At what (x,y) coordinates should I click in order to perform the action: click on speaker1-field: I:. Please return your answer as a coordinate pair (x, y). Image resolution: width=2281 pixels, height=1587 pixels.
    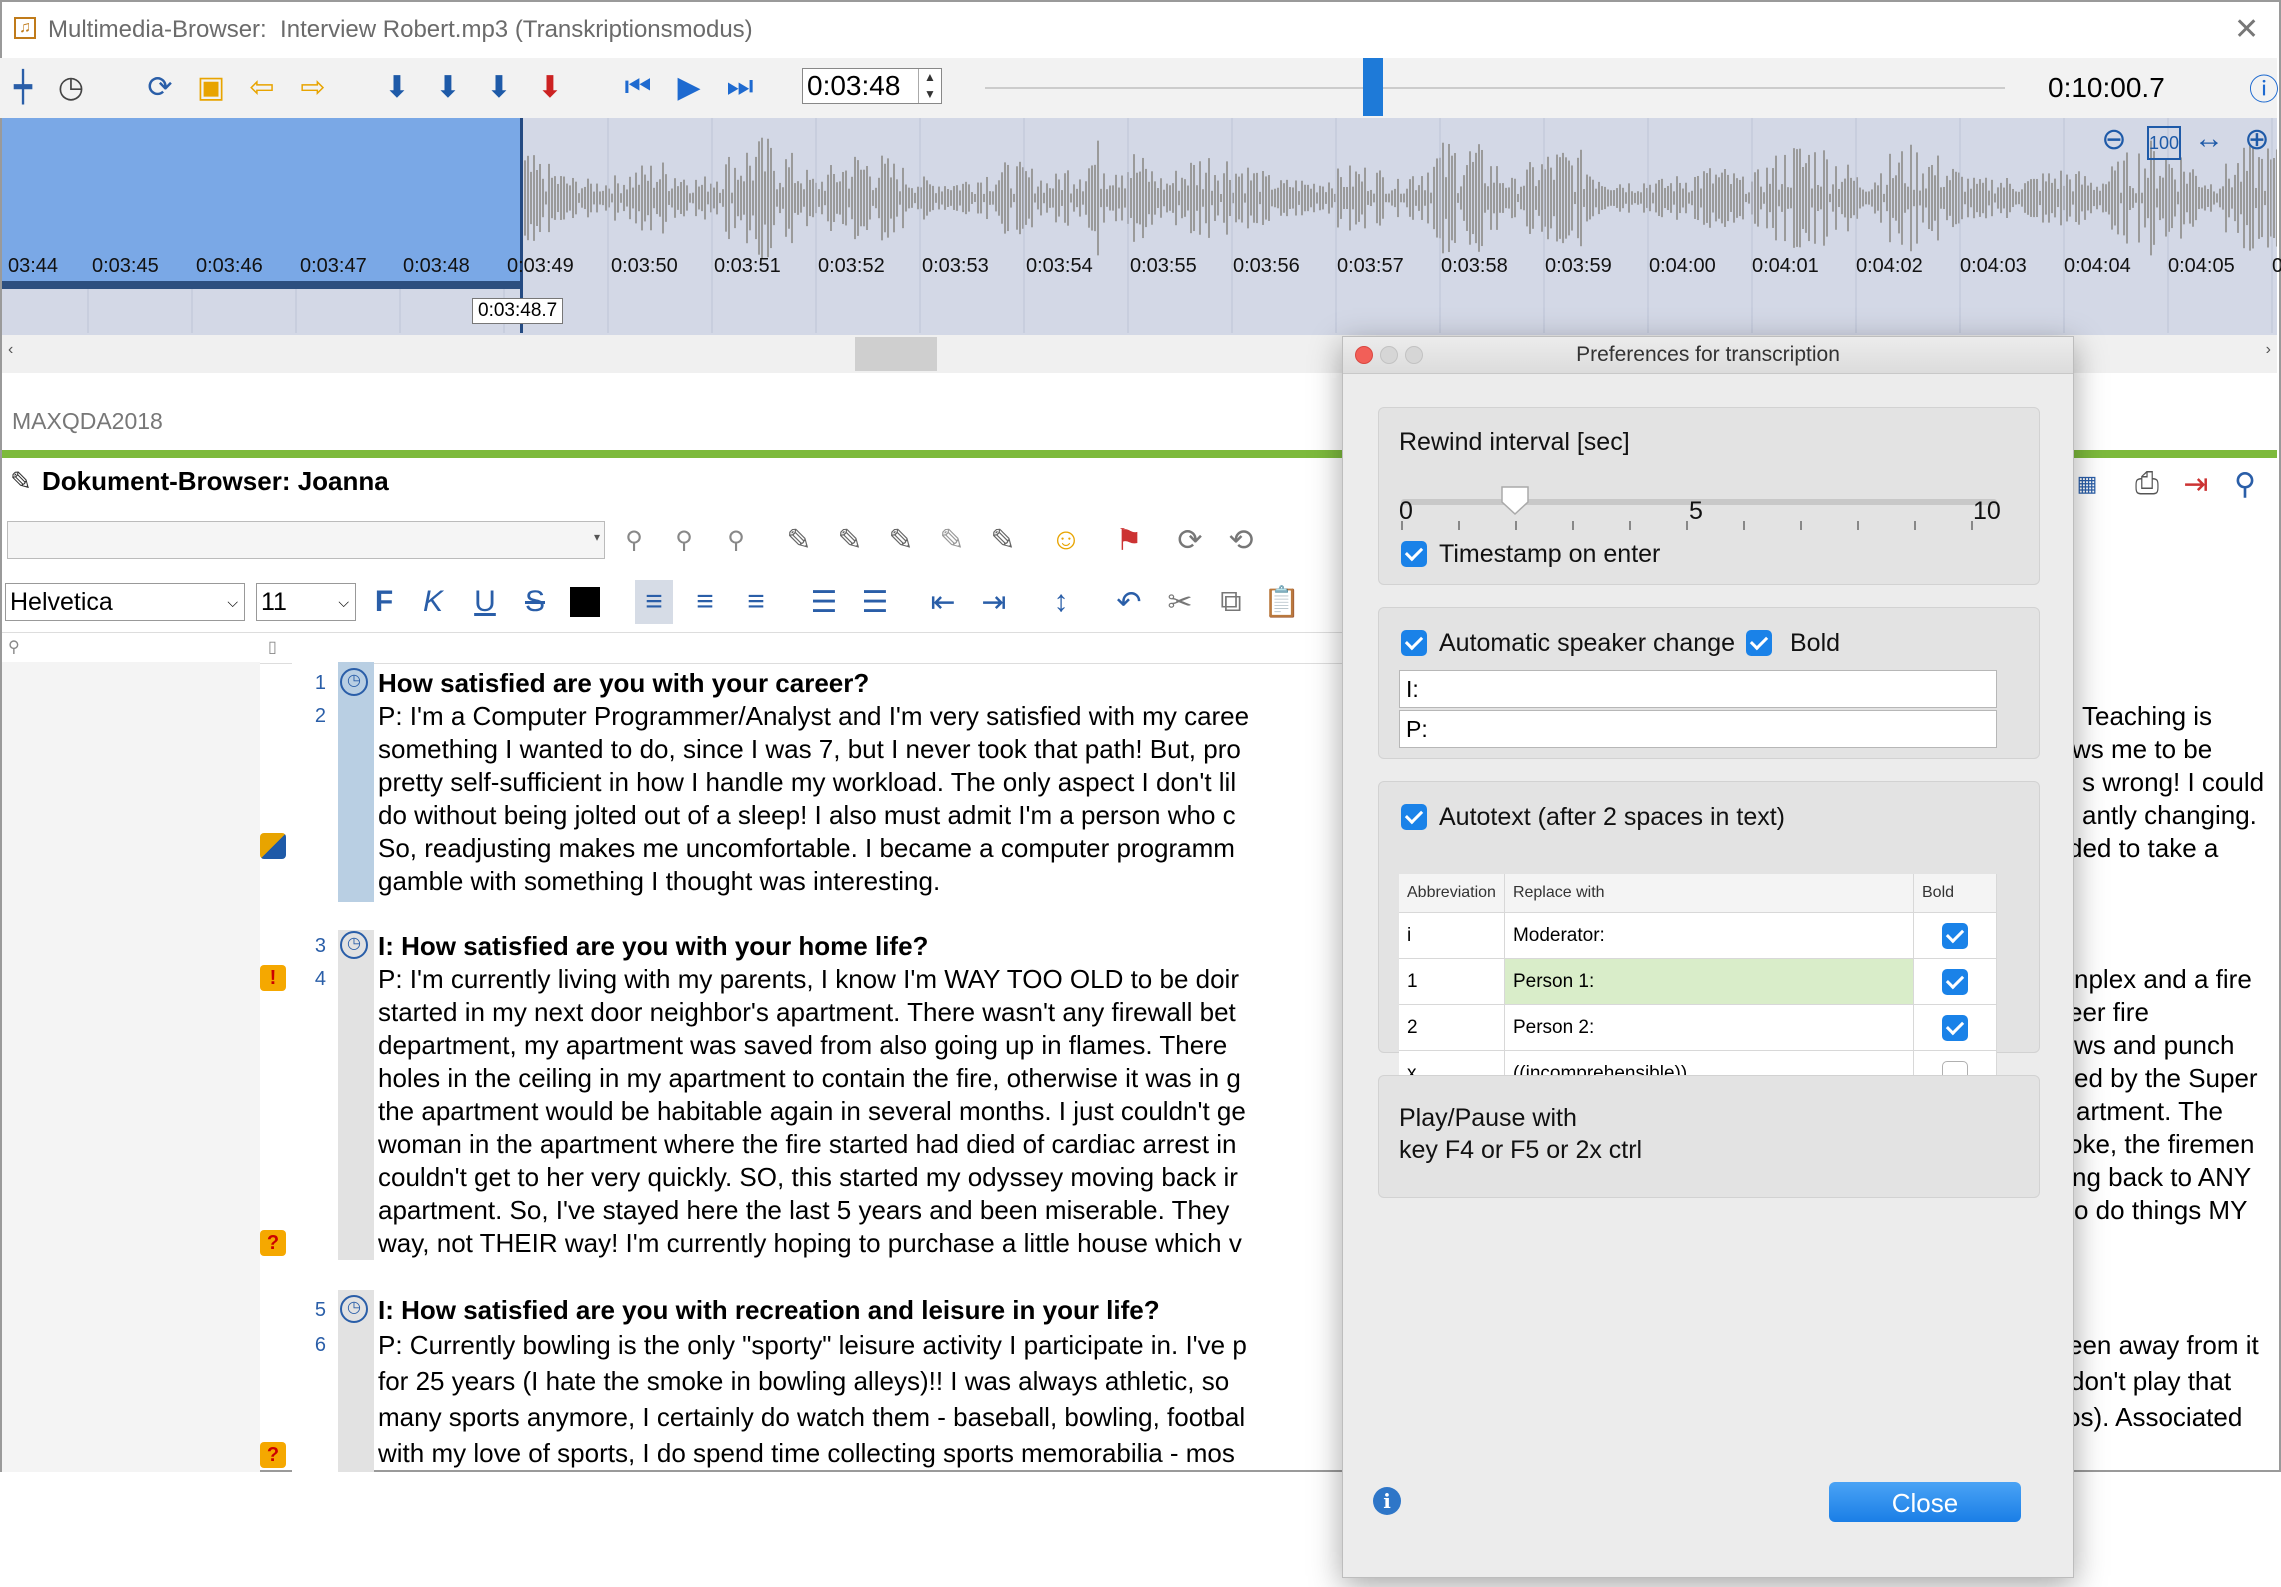
    Looking at the image, I should click on (1698, 689).